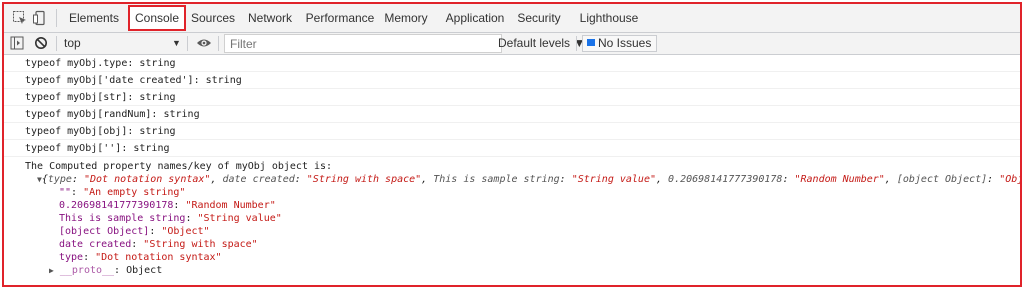 The width and height of the screenshot is (1024, 289). What do you see at coordinates (42, 44) in the screenshot?
I see `clear-console-icon` at bounding box center [42, 44].